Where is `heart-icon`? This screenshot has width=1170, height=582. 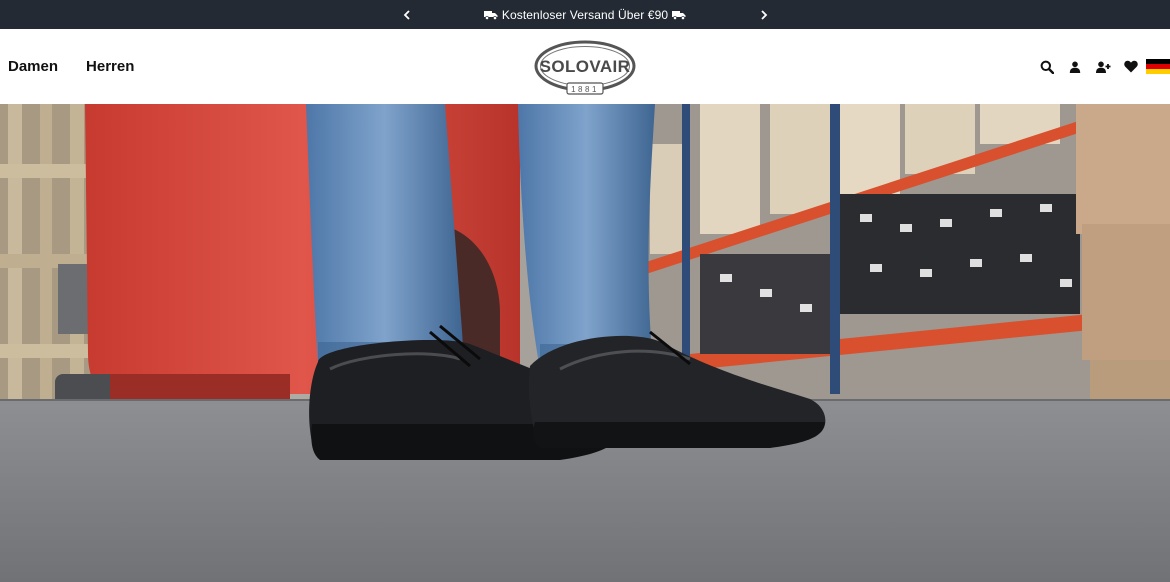
heart-icon is located at coordinates (1131, 66).